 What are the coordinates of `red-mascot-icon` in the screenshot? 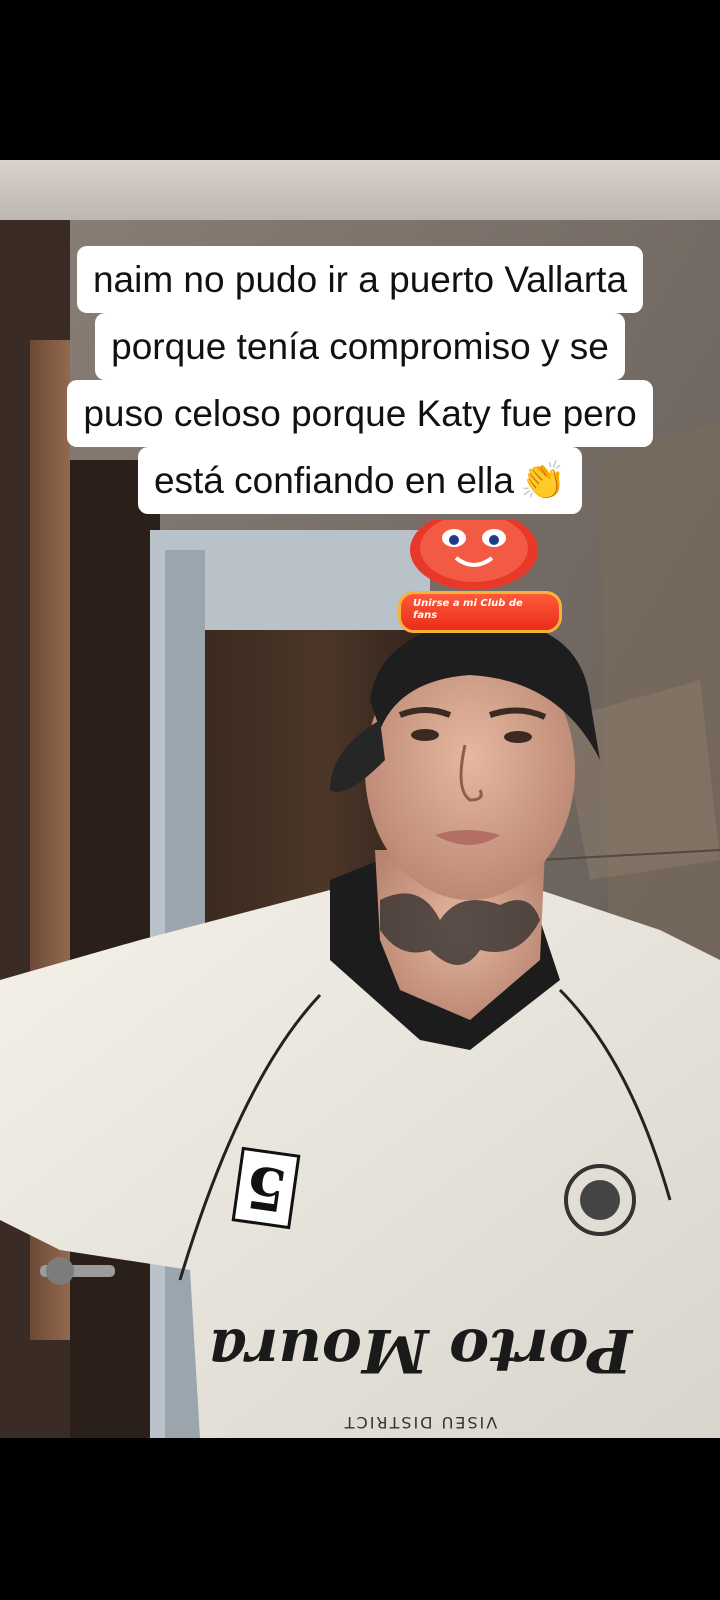 It's located at (474, 555).